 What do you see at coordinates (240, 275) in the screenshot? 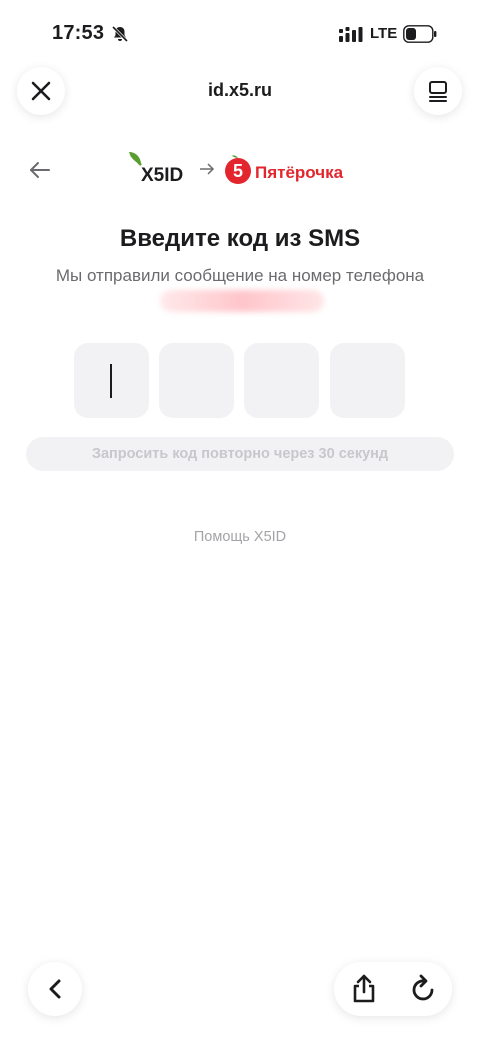
I see `page-subtitle: Мы отправили сообщение на номер телефона` at bounding box center [240, 275].